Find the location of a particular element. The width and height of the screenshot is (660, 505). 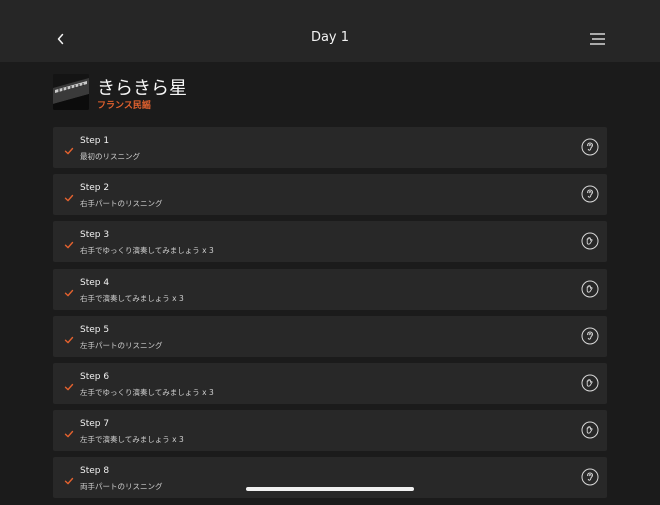

piano-image is located at coordinates (71, 92).